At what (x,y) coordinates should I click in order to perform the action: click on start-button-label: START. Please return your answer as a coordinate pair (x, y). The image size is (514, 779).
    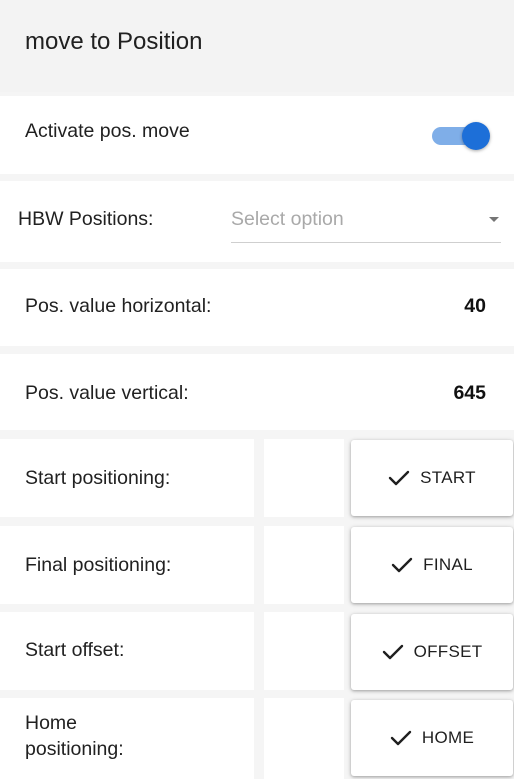
    Looking at the image, I should click on (448, 477).